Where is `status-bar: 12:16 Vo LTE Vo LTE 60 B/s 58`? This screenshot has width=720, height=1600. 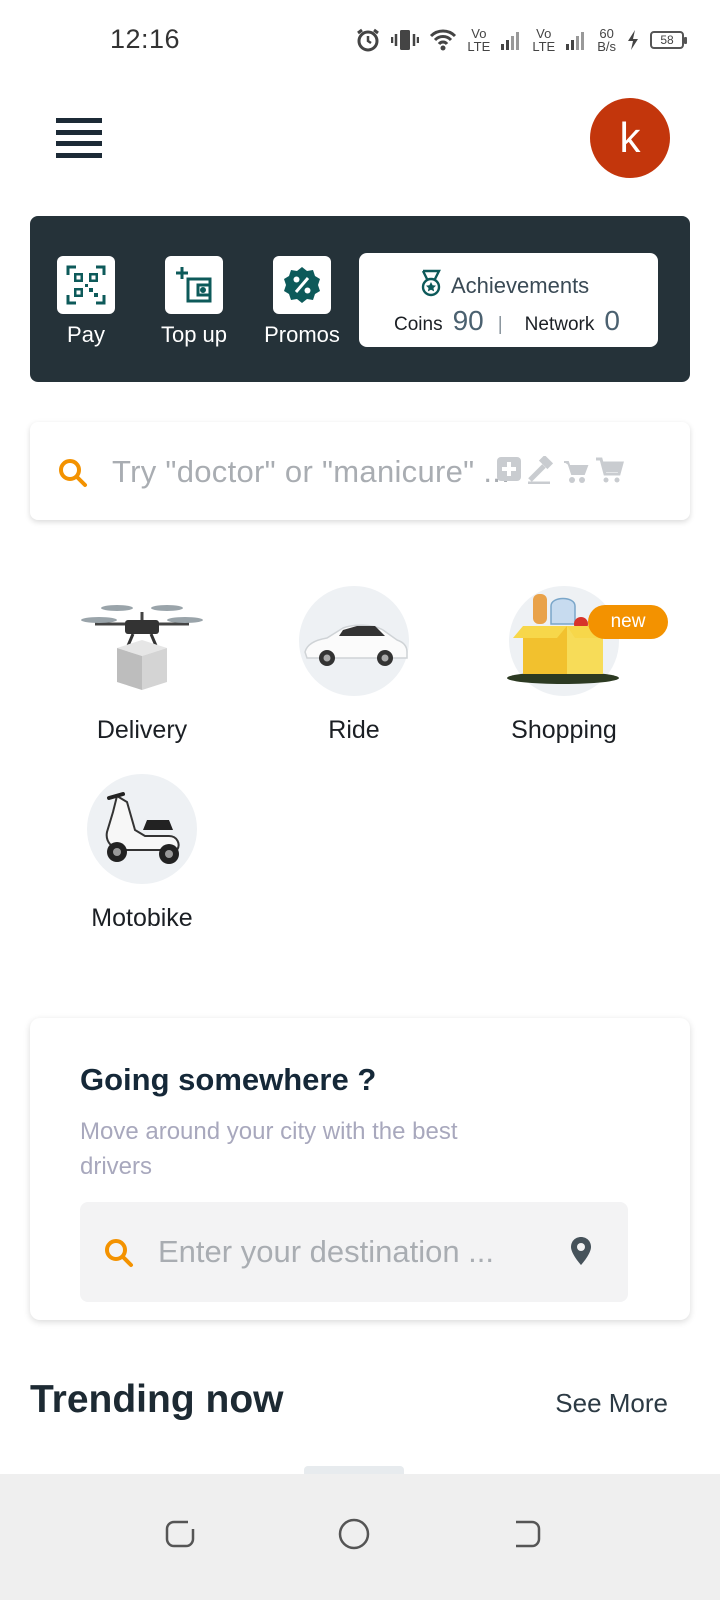
status-bar: 12:16 Vo LTE Vo LTE 60 B/s 58 is located at coordinates (360, 40).